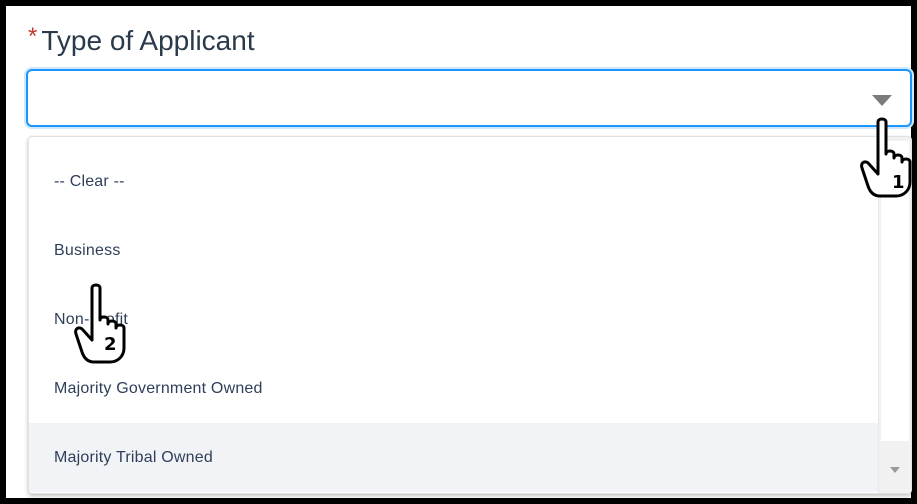 Image resolution: width=917 pixels, height=504 pixels. Describe the element at coordinates (110, 344) in the screenshot. I see `step-number-2: 2` at that location.